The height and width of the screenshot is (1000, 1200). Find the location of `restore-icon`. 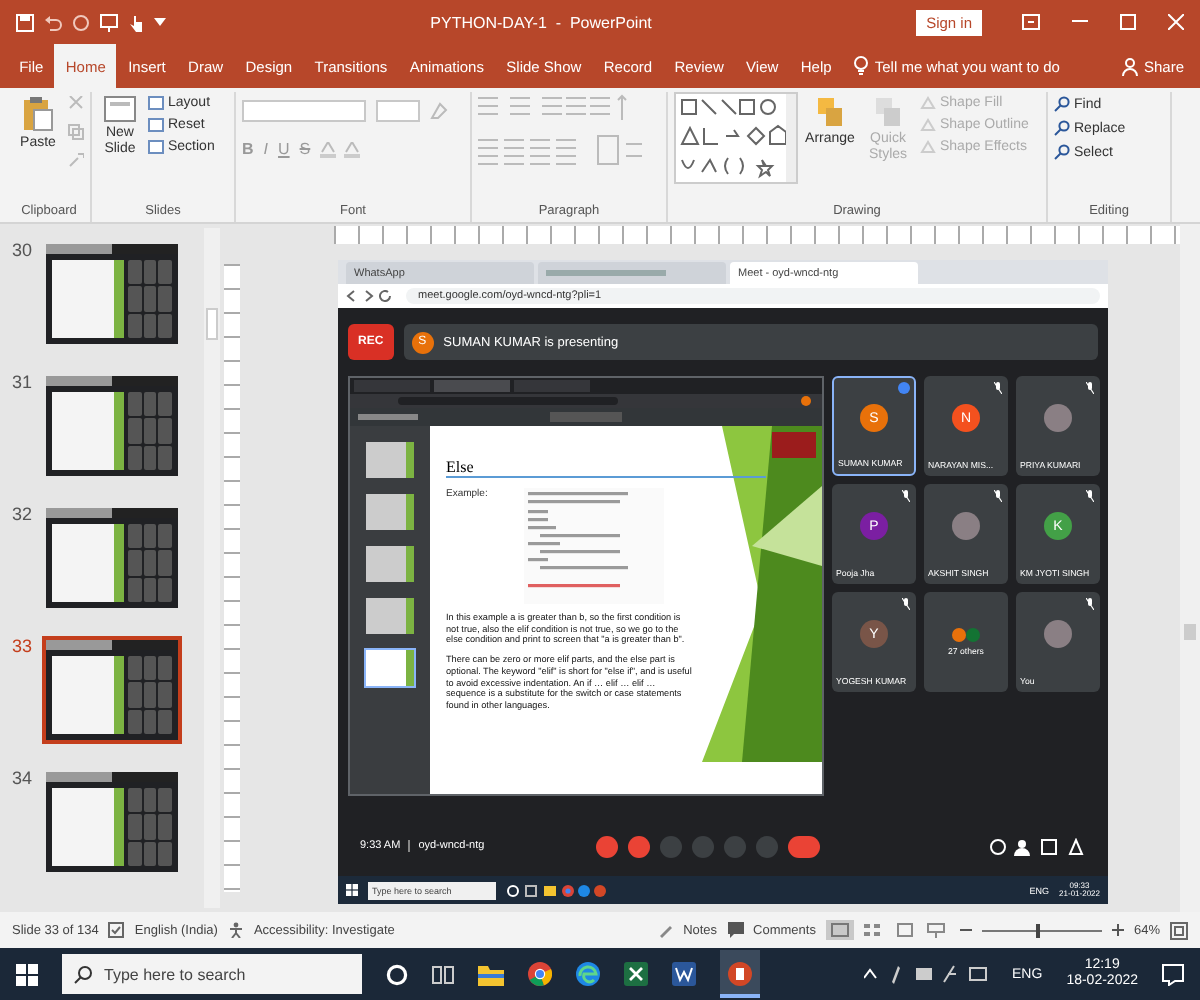

restore-icon is located at coordinates (1128, 22).